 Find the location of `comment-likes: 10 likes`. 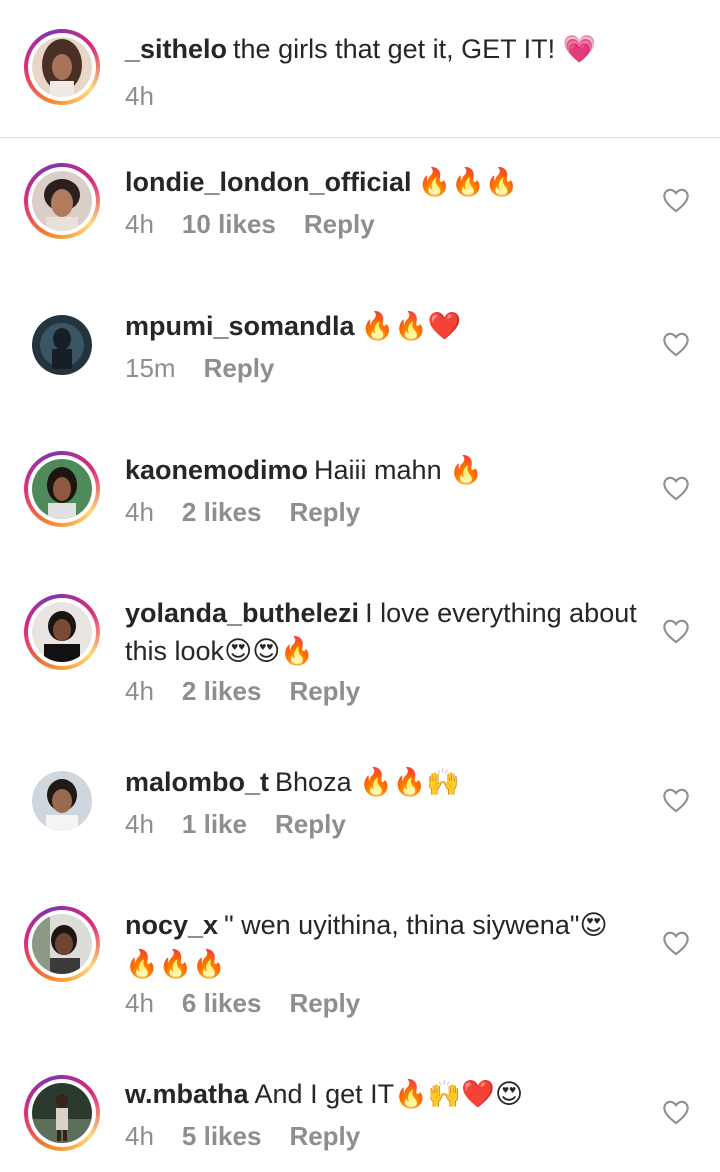

comment-likes: 10 likes is located at coordinates (229, 224).